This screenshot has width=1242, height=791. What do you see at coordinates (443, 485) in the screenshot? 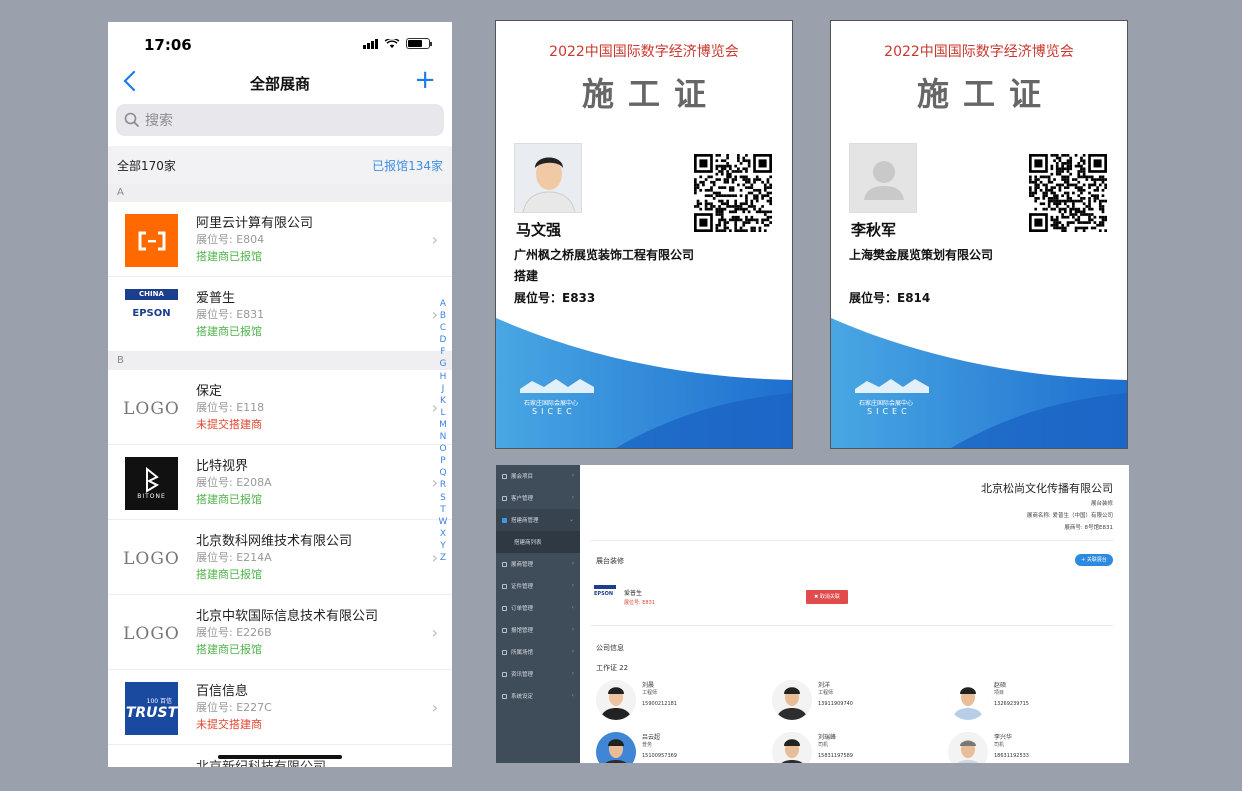
I see `index-letter: R` at bounding box center [443, 485].